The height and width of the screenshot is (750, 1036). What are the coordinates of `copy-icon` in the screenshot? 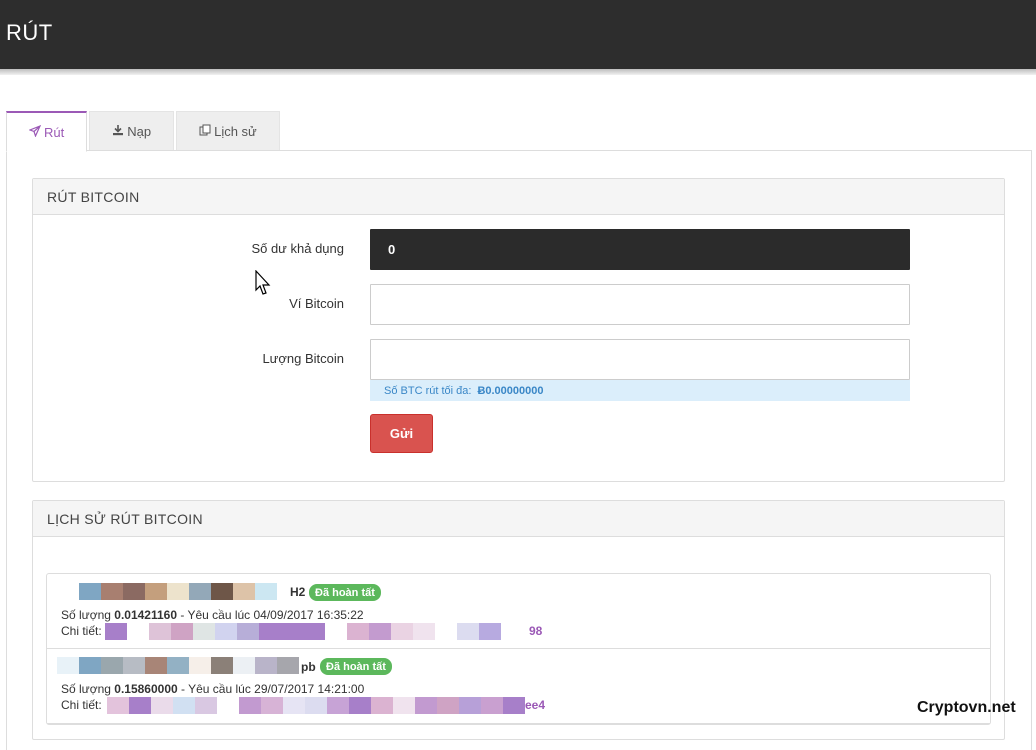 It's located at (205, 131).